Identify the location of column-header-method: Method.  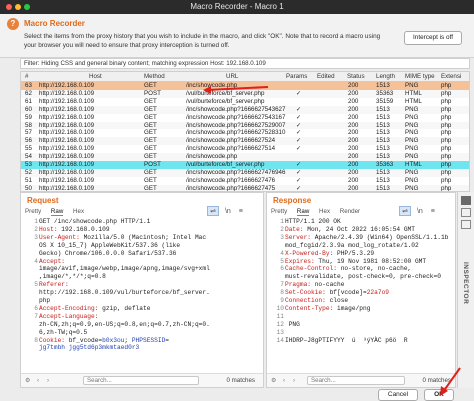
(154, 76).